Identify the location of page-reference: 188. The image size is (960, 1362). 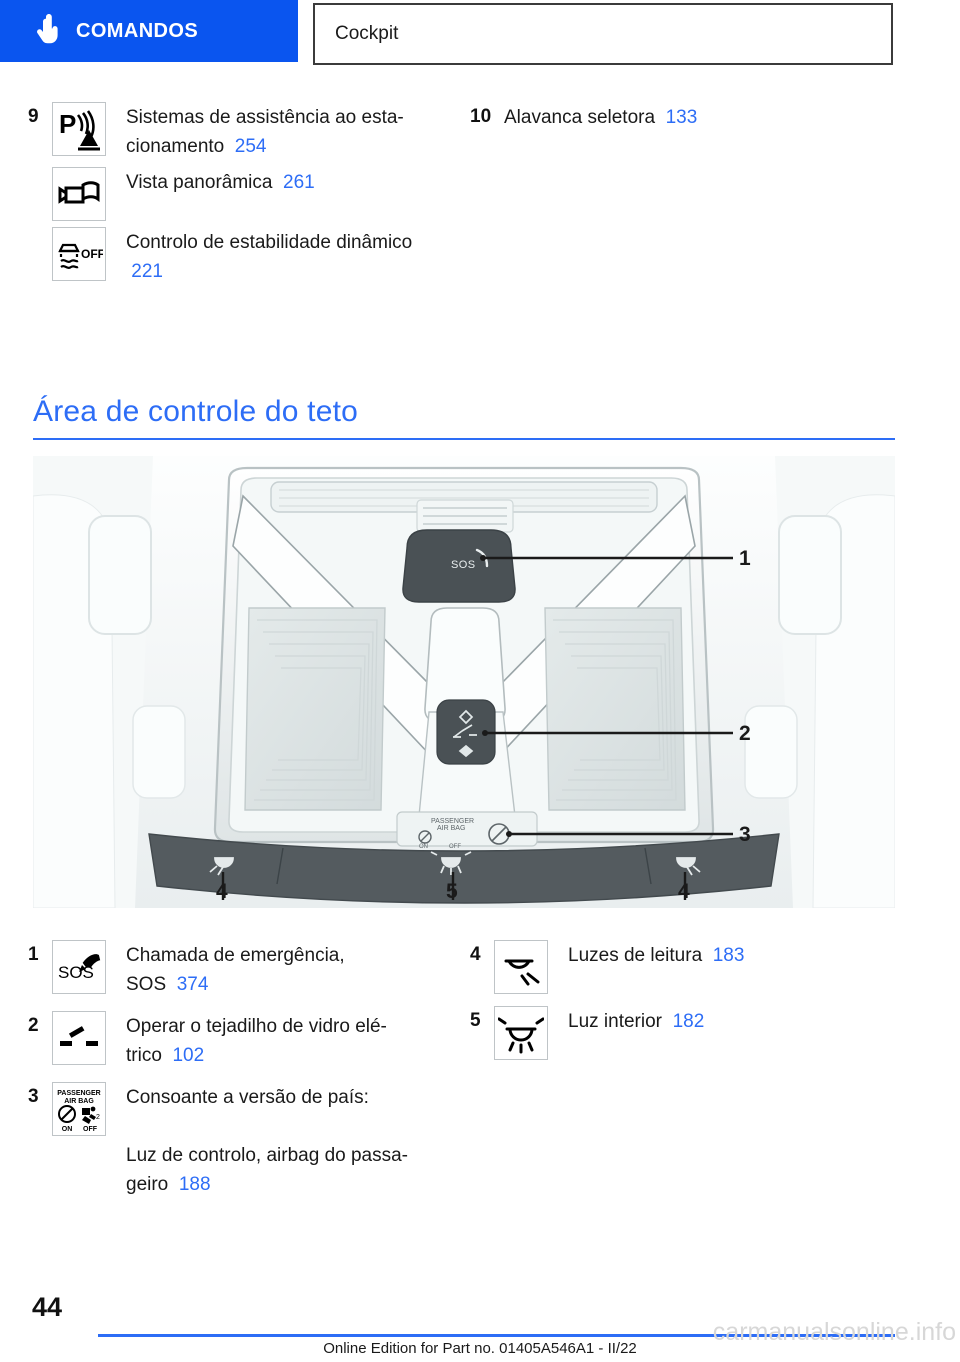
(195, 1184).